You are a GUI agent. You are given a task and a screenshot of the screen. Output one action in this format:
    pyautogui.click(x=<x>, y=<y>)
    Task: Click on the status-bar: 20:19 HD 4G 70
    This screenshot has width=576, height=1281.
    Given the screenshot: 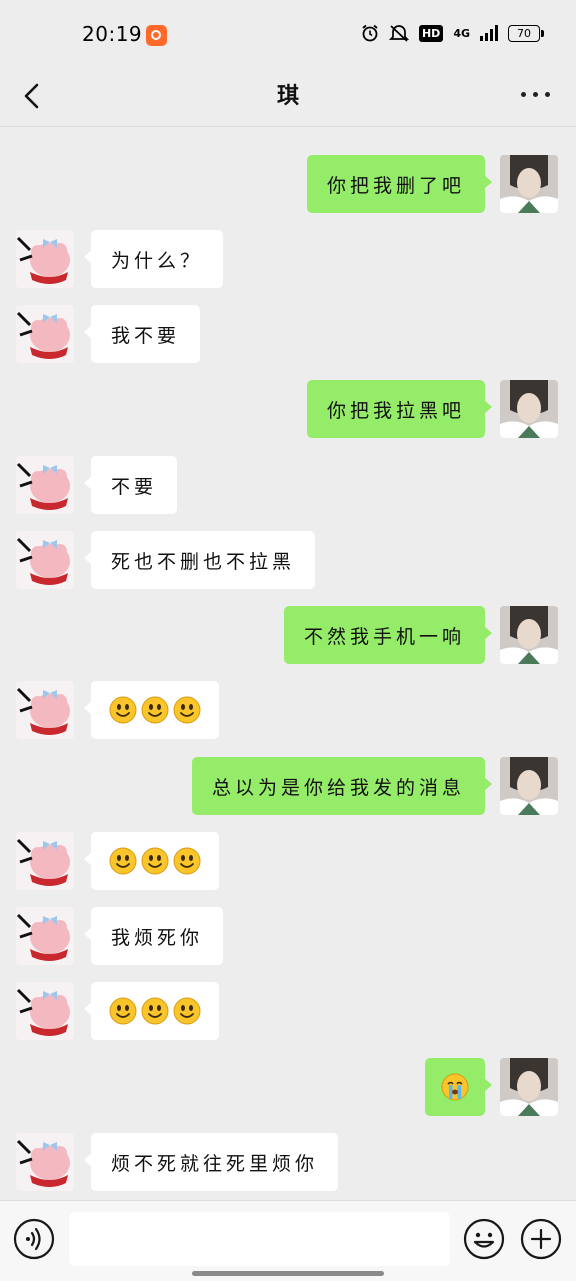 What is the action you would take?
    pyautogui.click(x=288, y=33)
    